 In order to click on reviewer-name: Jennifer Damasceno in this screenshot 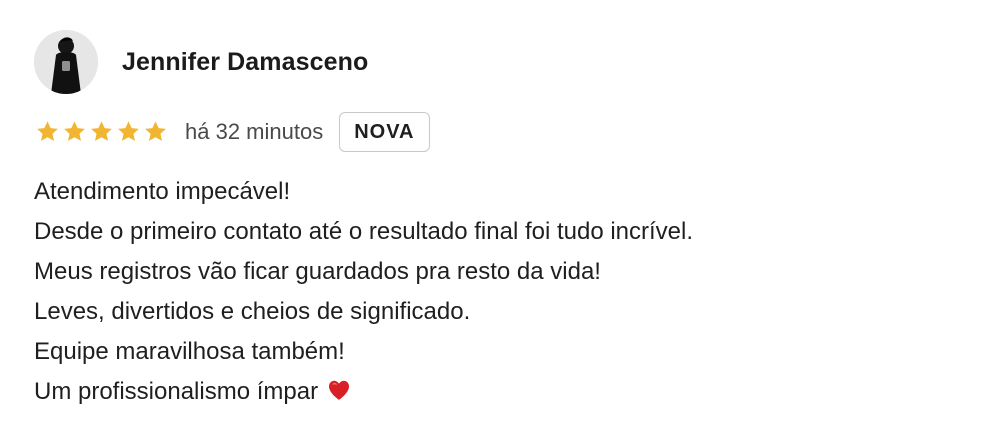, I will do `click(245, 61)`.